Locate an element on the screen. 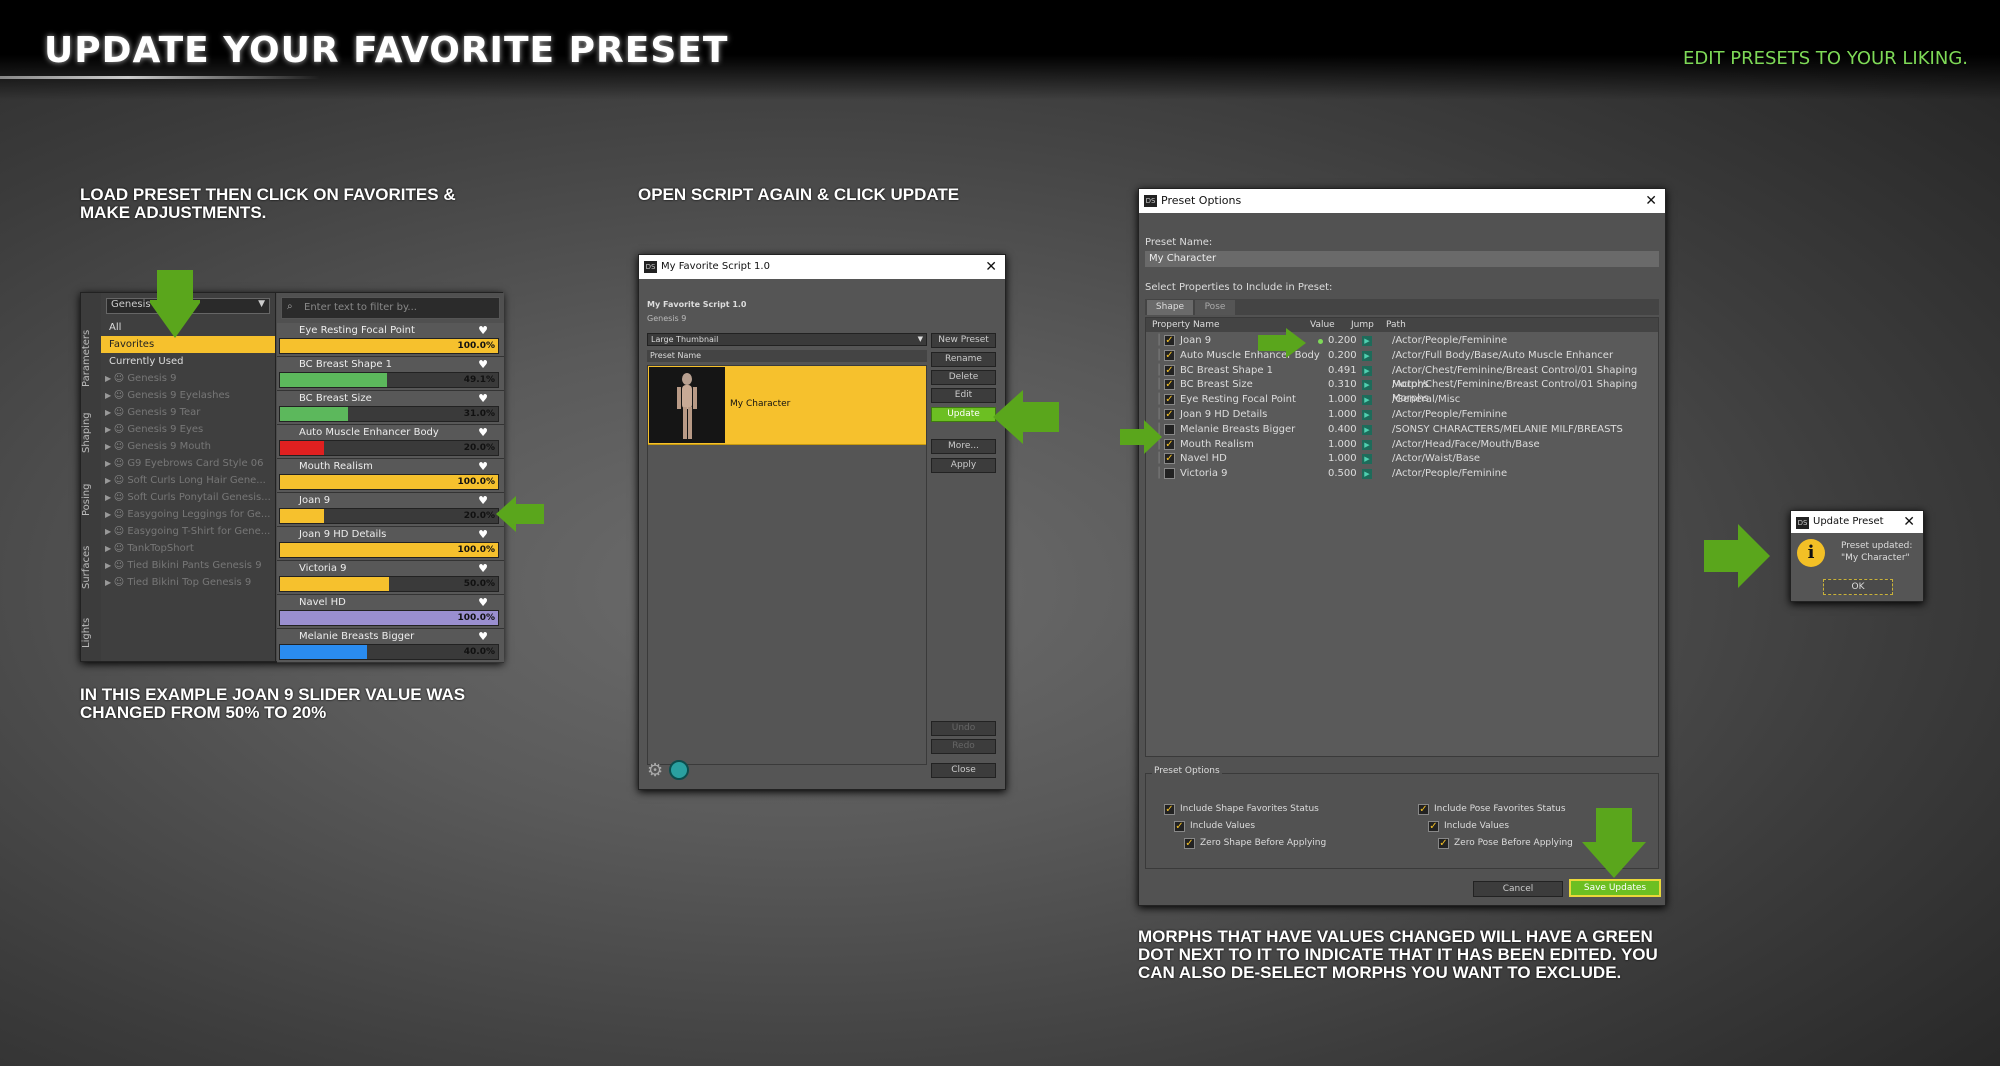  figure-item: ▶ ☺ Tied Bikini Pants Genesis 9 is located at coordinates (188, 565).